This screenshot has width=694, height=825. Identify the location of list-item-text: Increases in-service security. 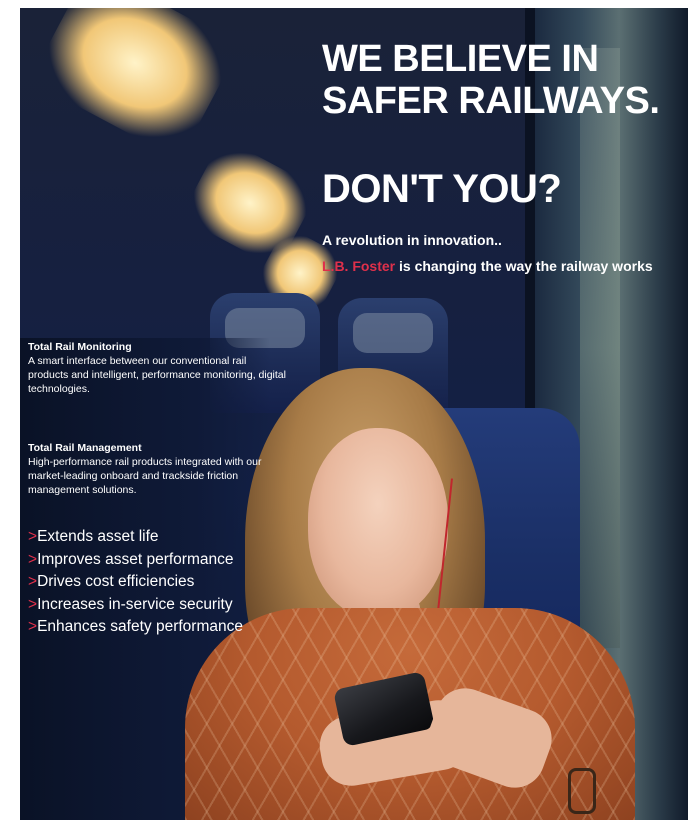
(135, 604).